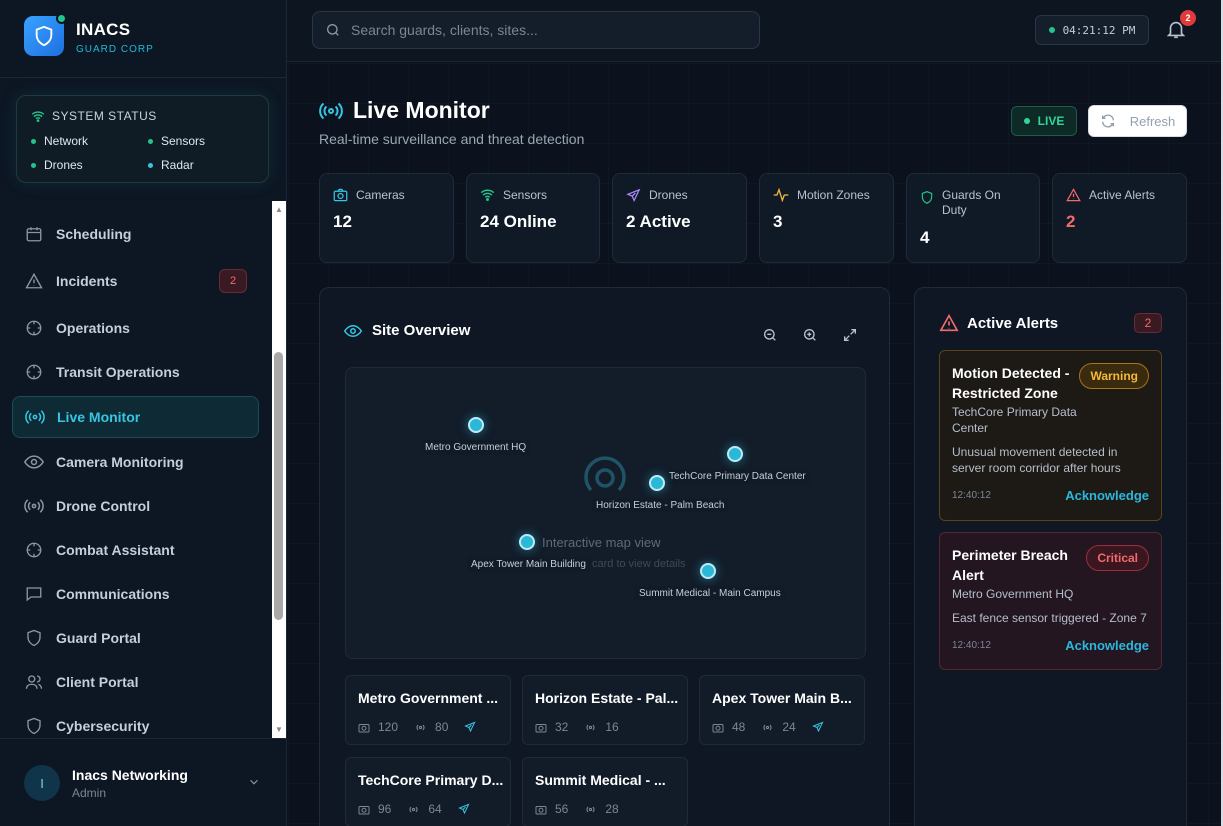  What do you see at coordinates (135, 234) in the screenshot?
I see `sidebar-item-scheduling: Scheduling` at bounding box center [135, 234].